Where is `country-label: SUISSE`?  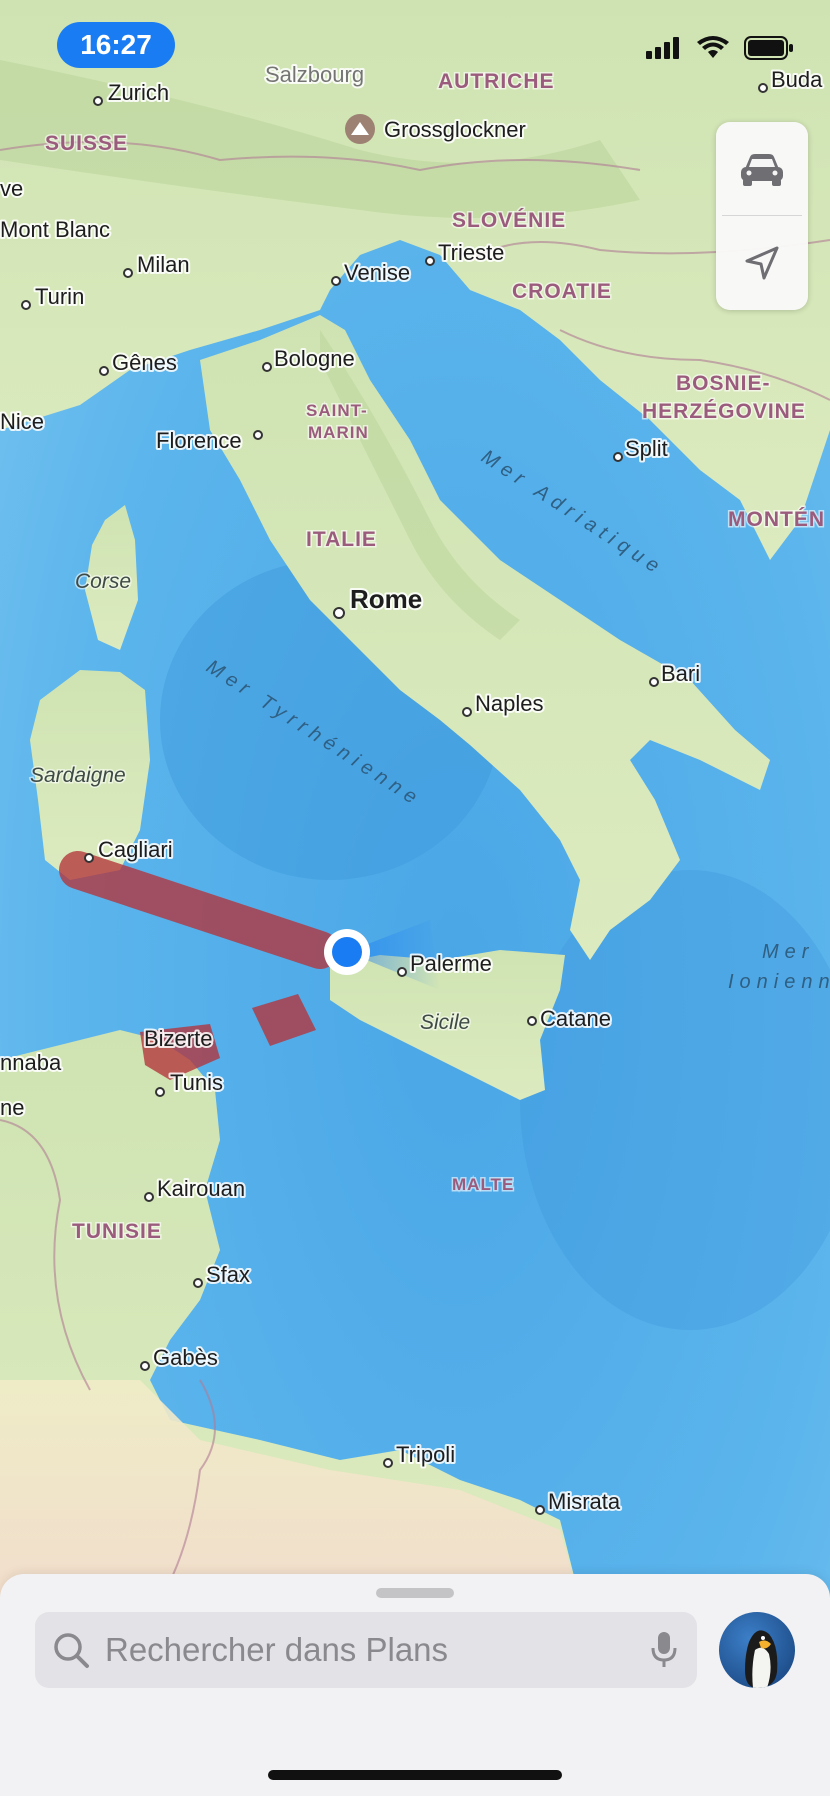
country-label: SUISSE is located at coordinates (86, 143).